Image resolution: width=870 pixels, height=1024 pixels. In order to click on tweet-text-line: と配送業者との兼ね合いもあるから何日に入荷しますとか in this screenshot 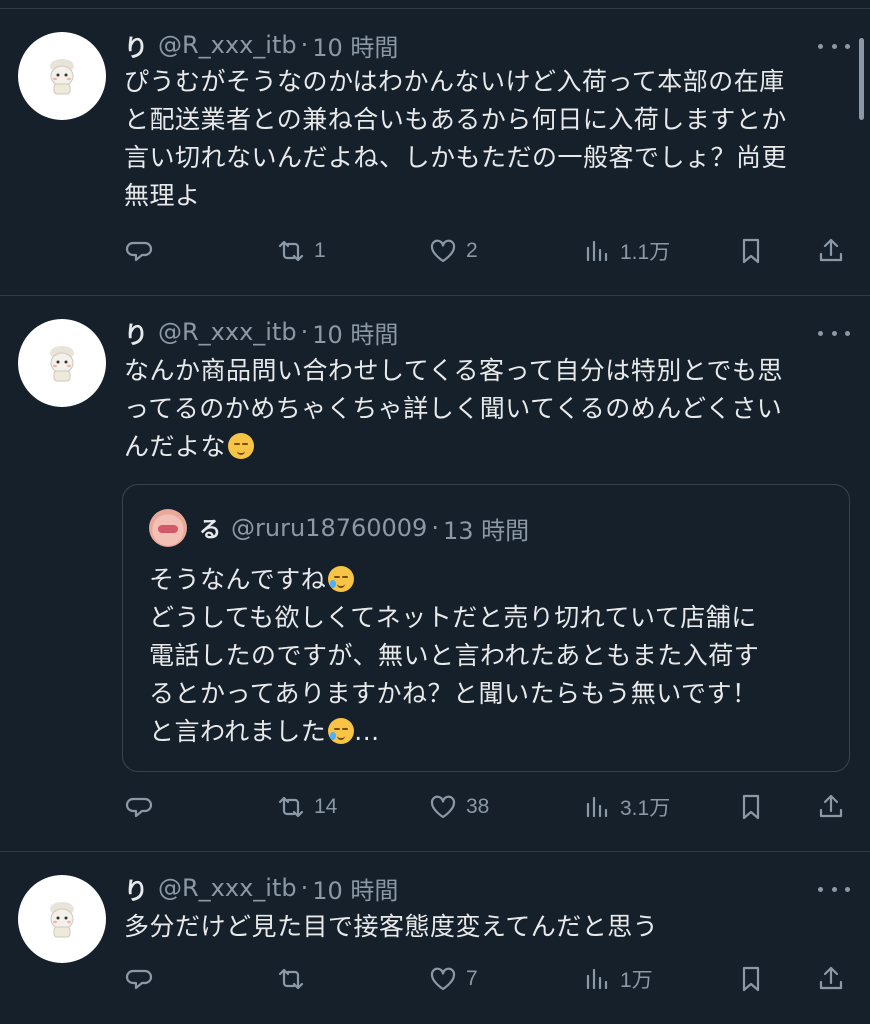, I will do `click(455, 119)`.